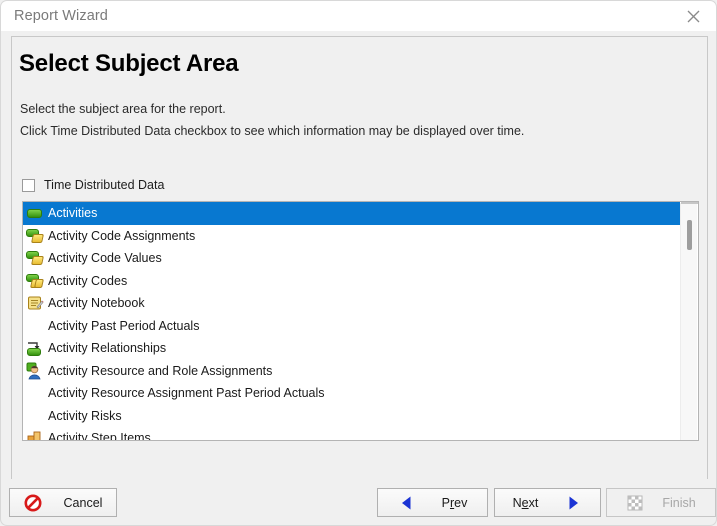 Image resolution: width=717 pixels, height=526 pixels. I want to click on list-item: Activity Resource and Role Assignments, so click(351, 371).